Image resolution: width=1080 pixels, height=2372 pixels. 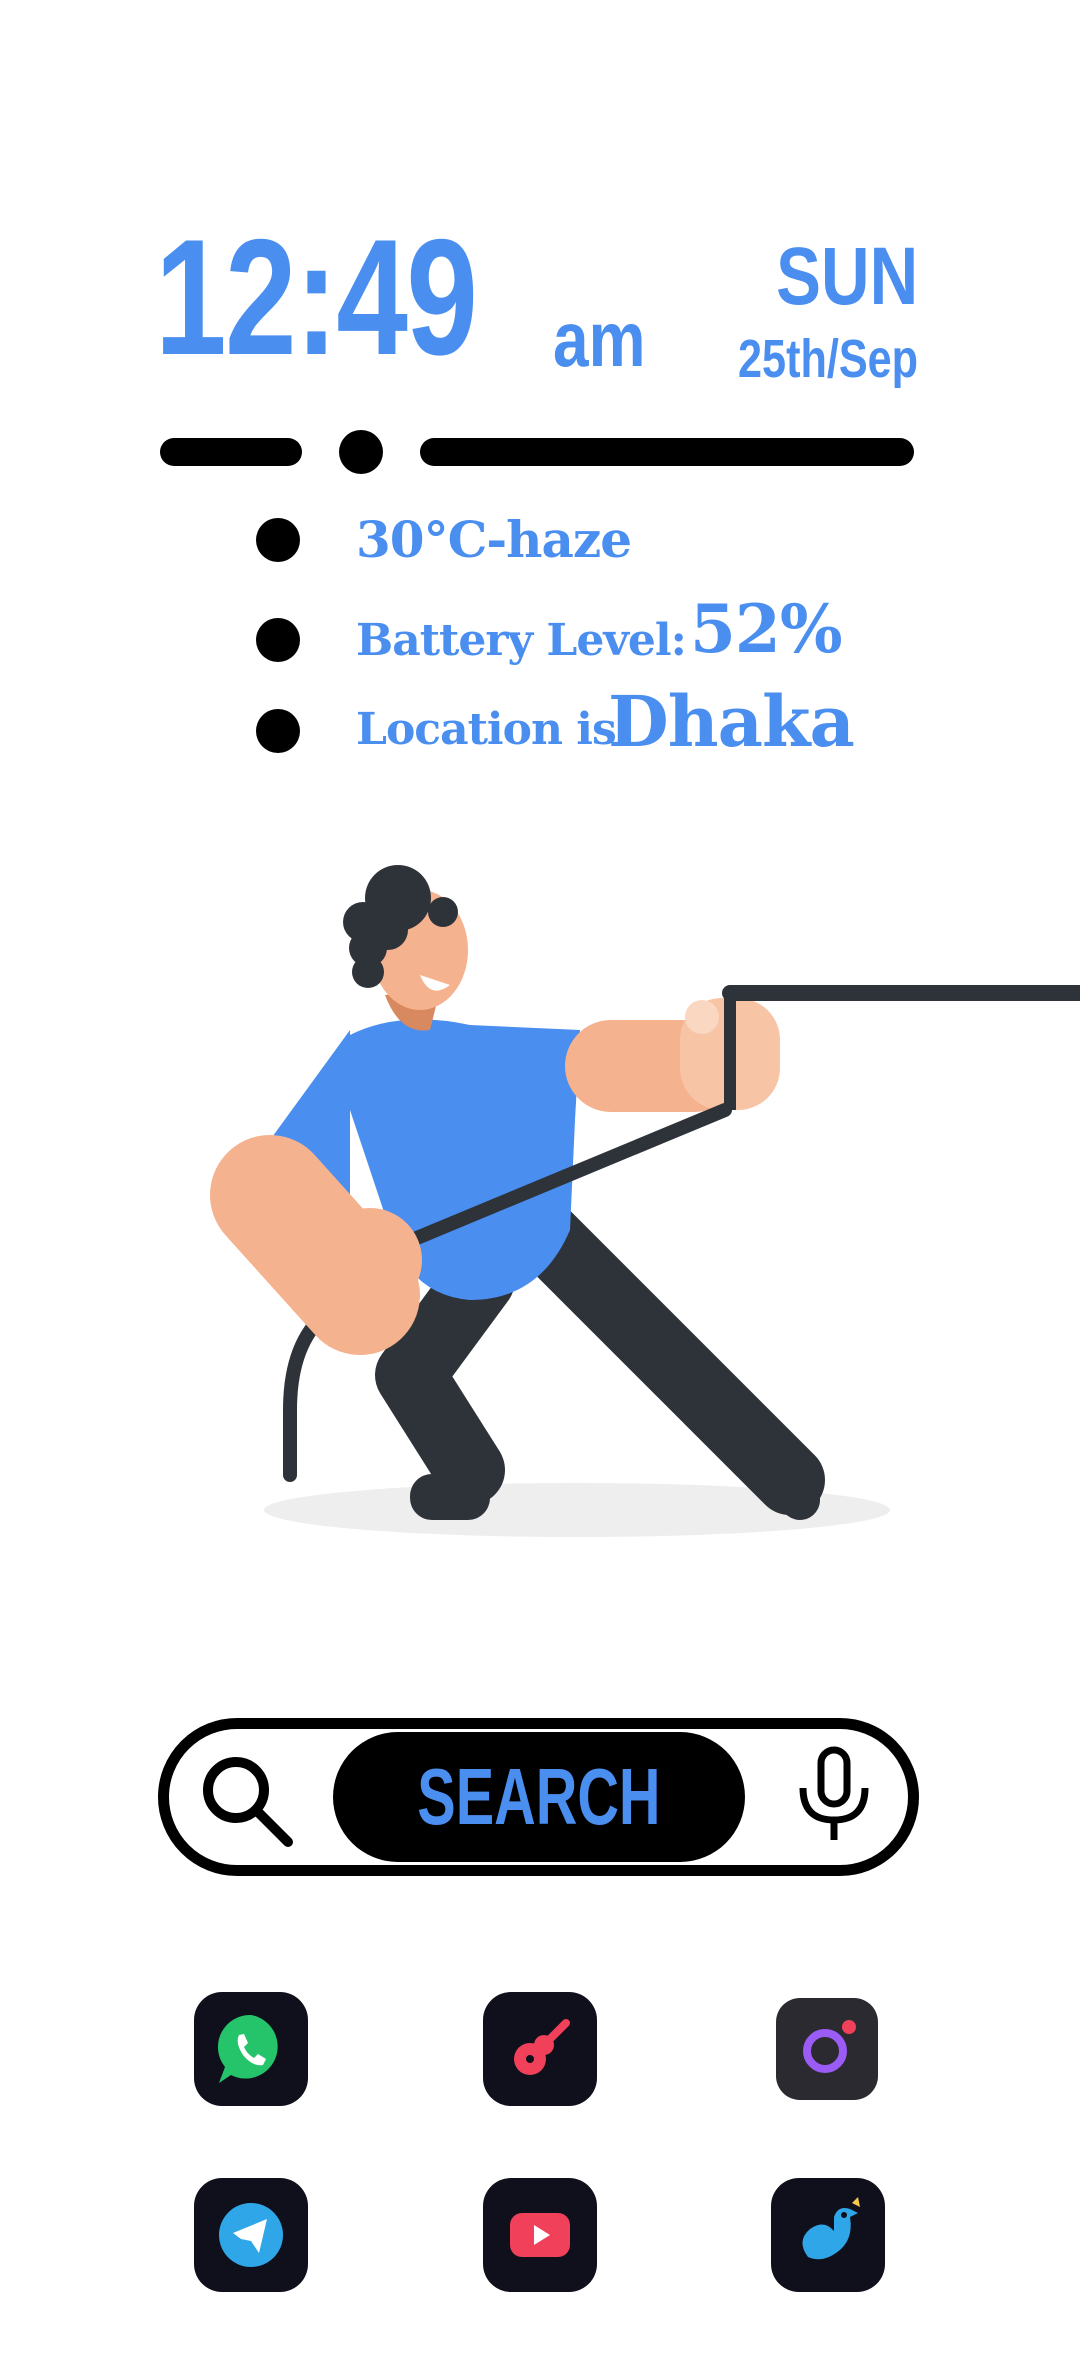 What do you see at coordinates (667, 452) in the screenshot?
I see `divider-right` at bounding box center [667, 452].